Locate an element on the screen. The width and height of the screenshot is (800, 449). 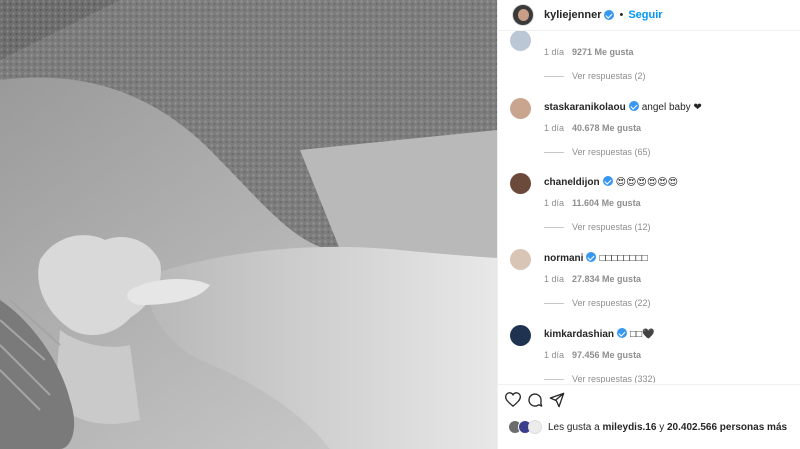
comment-text-line: normani □□□□□□□□ is located at coordinates (596, 258).